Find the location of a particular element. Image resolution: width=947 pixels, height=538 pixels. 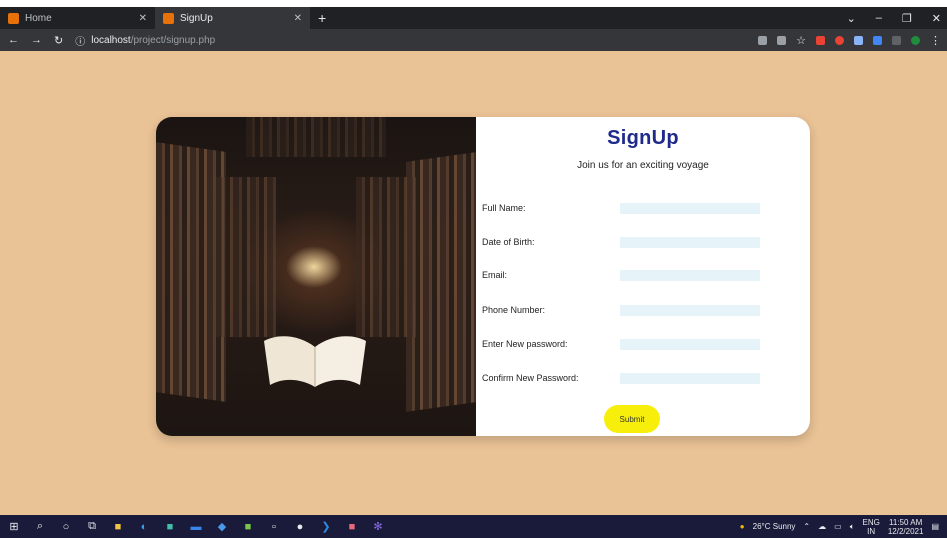

language-indicator: ENG IN is located at coordinates (871, 527).